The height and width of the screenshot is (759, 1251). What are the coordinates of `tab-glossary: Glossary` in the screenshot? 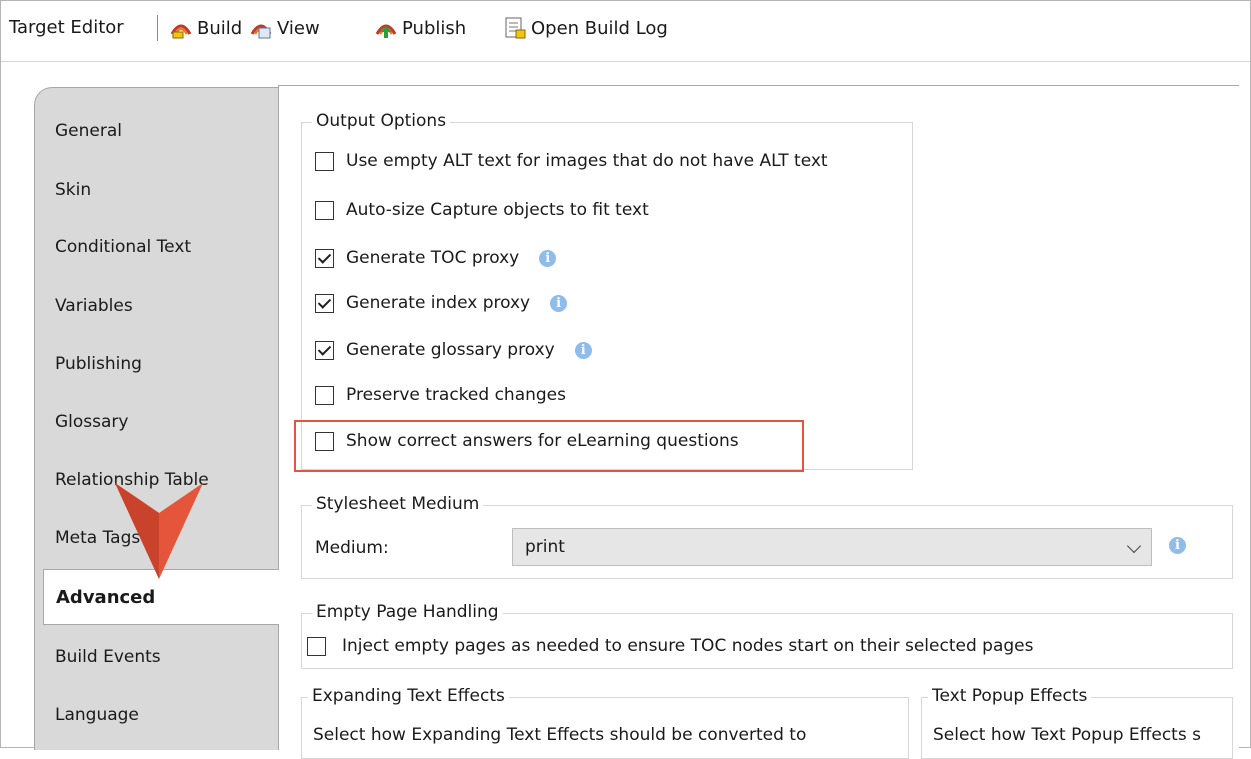 It's located at (156, 422).